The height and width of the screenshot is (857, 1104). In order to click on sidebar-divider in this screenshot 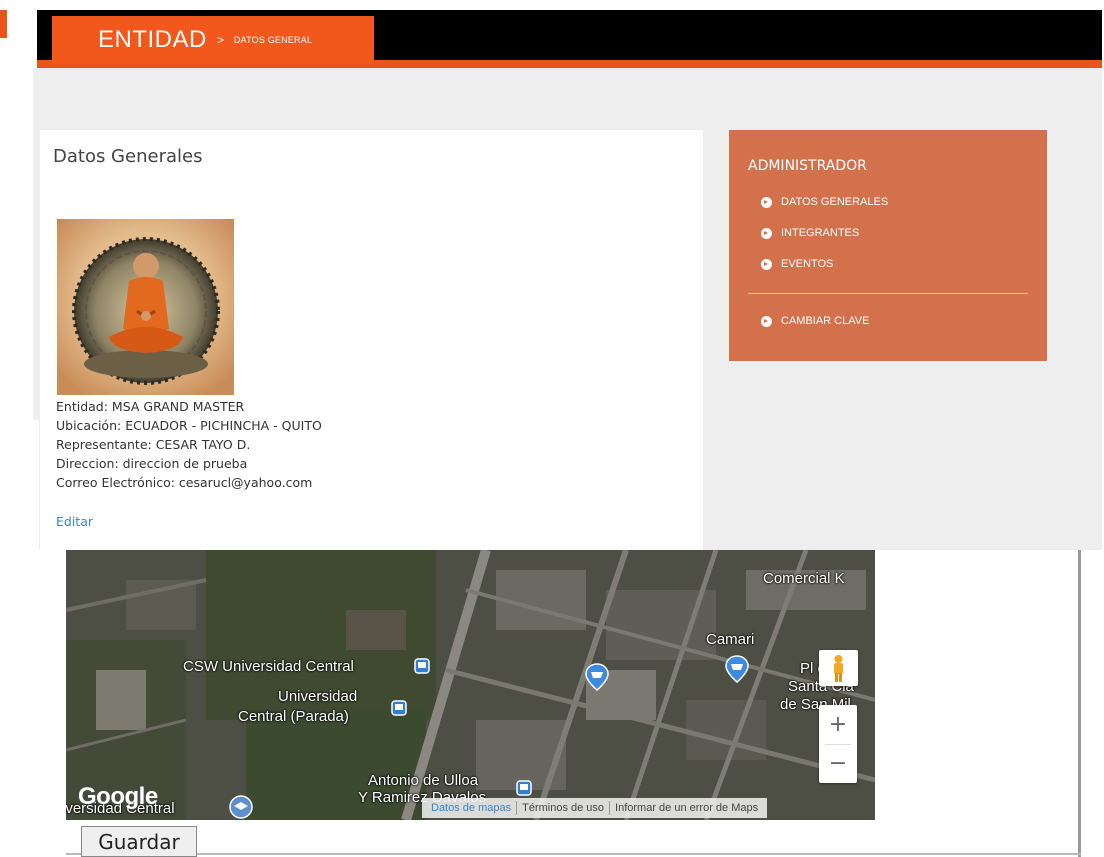, I will do `click(888, 293)`.